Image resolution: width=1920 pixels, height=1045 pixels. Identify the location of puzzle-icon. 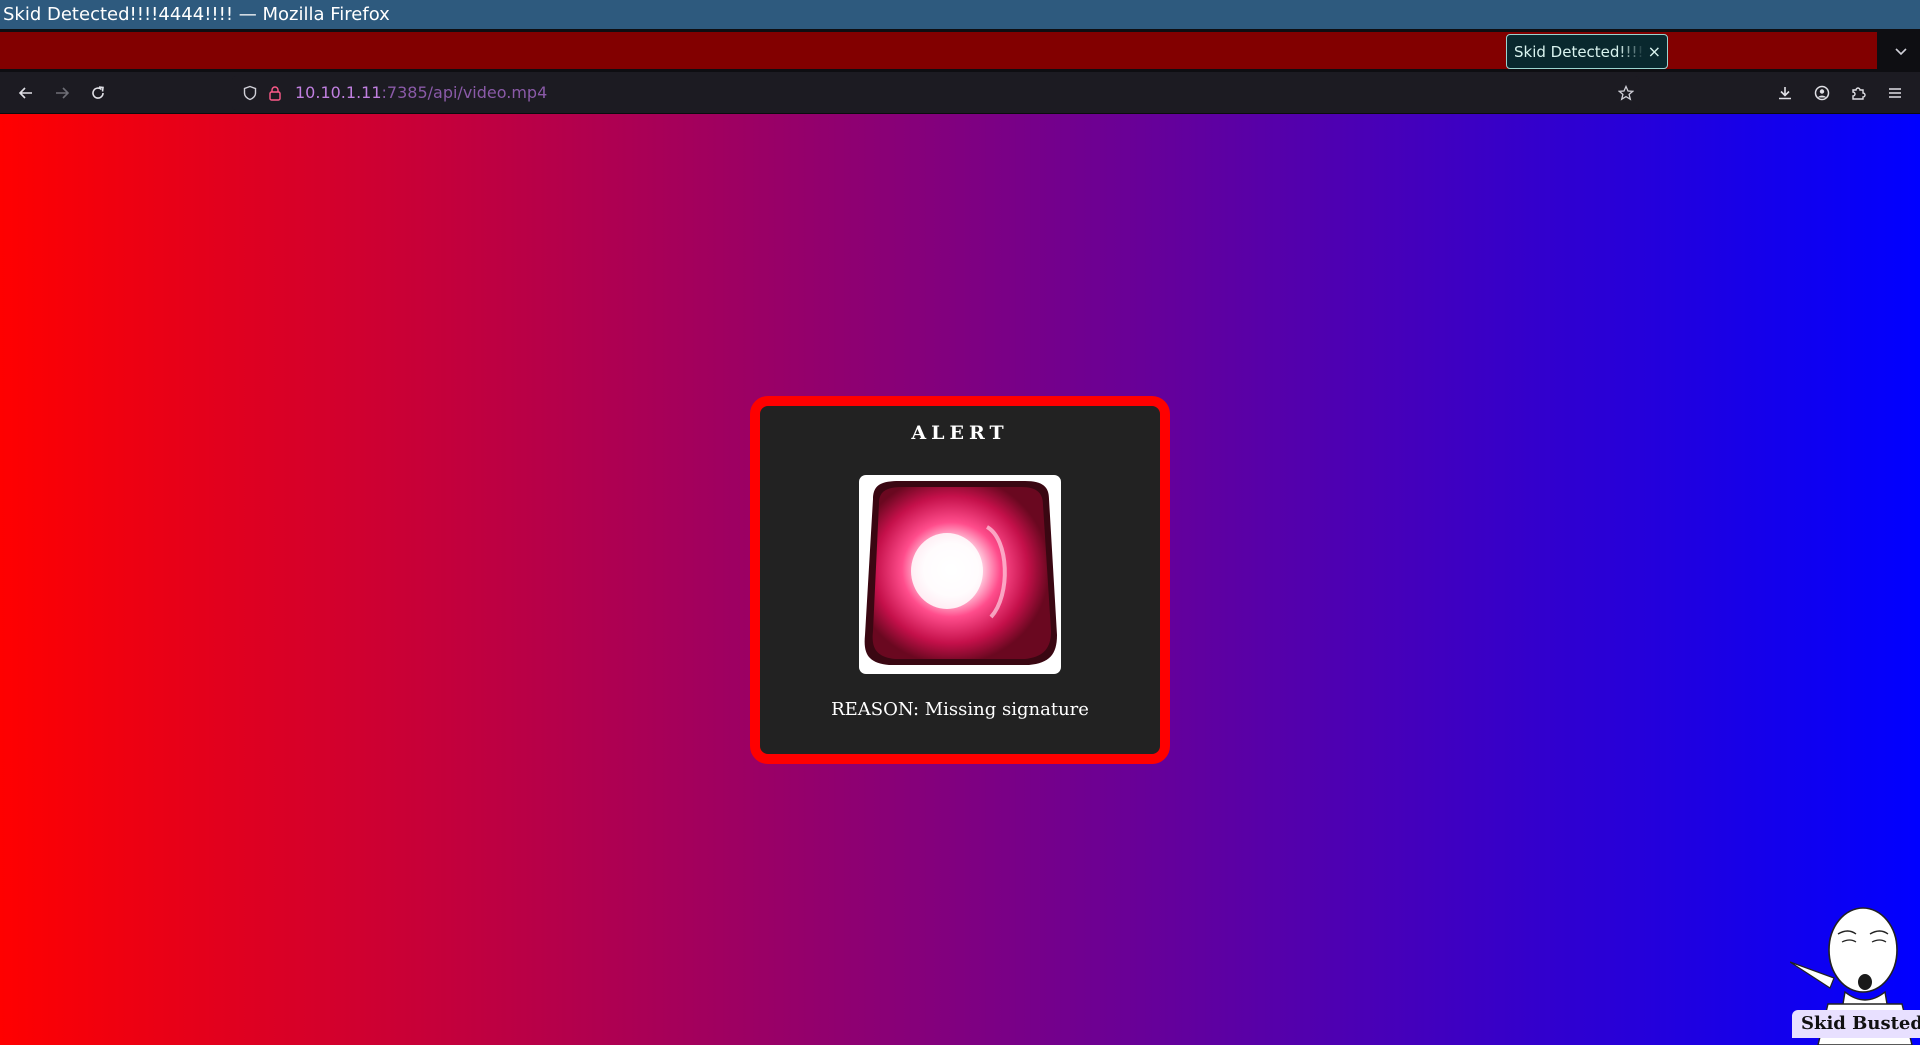
(1859, 93).